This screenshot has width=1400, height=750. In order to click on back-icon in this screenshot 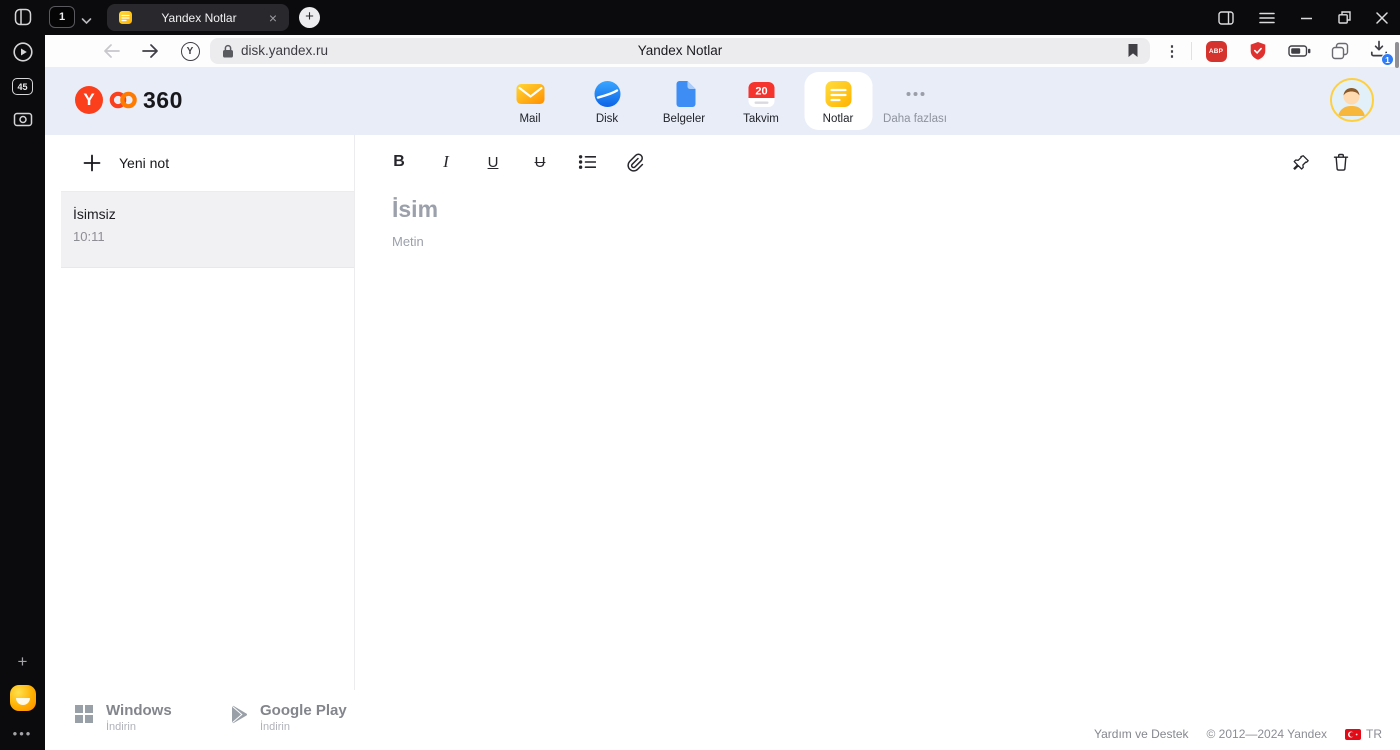, I will do `click(111, 51)`.